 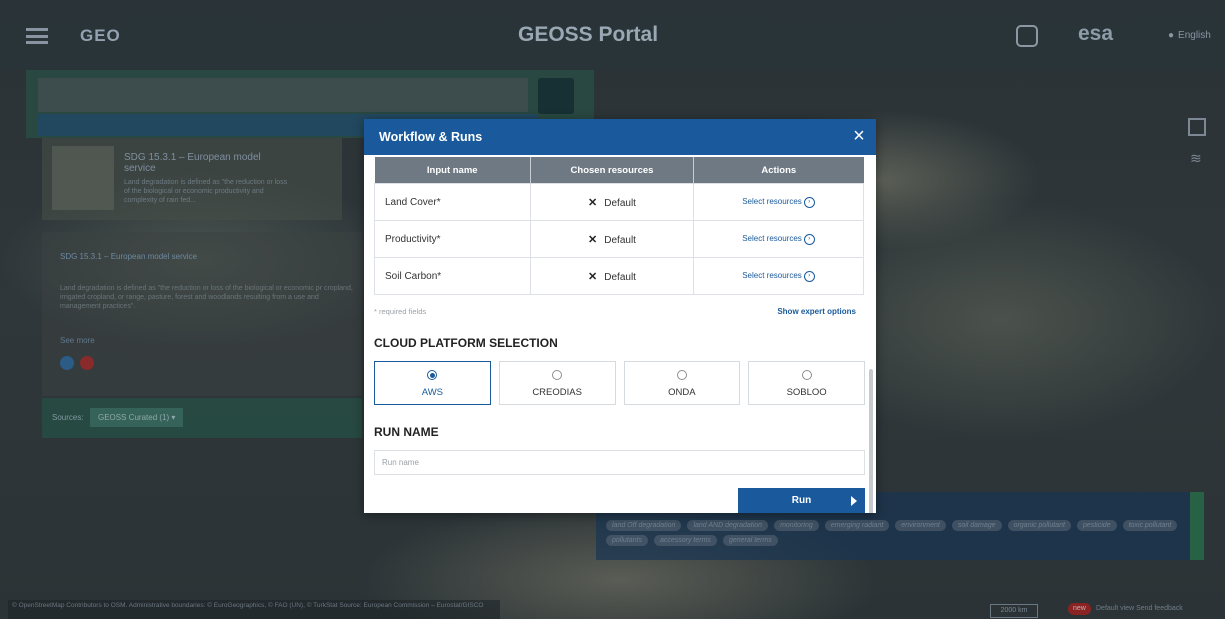 What do you see at coordinates (400, 311) in the screenshot?
I see `required-fields-note: * required fields` at bounding box center [400, 311].